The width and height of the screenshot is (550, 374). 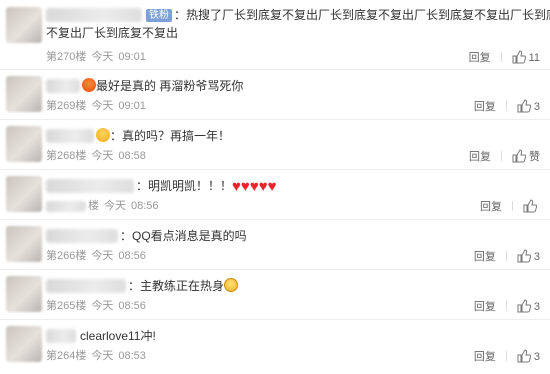 I want to click on comment-meta: 楼今天 08:56, so click(x=126, y=206).